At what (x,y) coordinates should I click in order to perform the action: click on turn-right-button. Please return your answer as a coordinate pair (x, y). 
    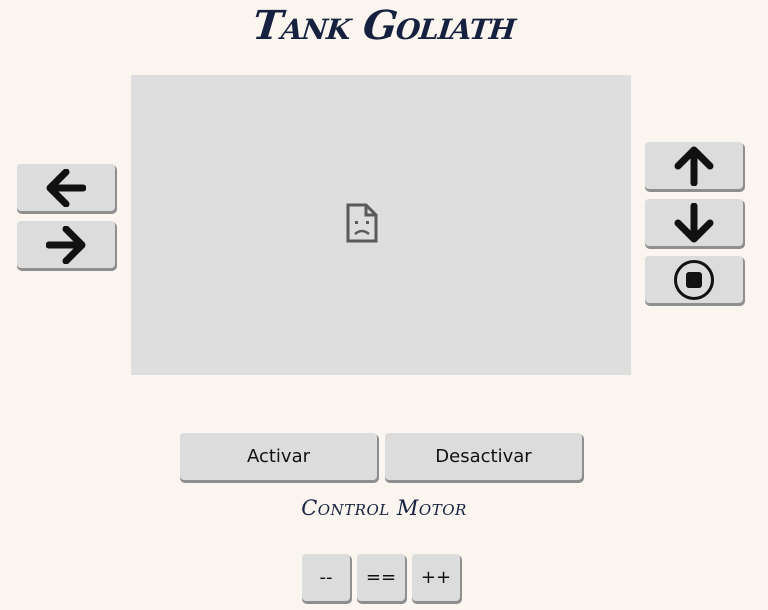
    Looking at the image, I should click on (66, 244).